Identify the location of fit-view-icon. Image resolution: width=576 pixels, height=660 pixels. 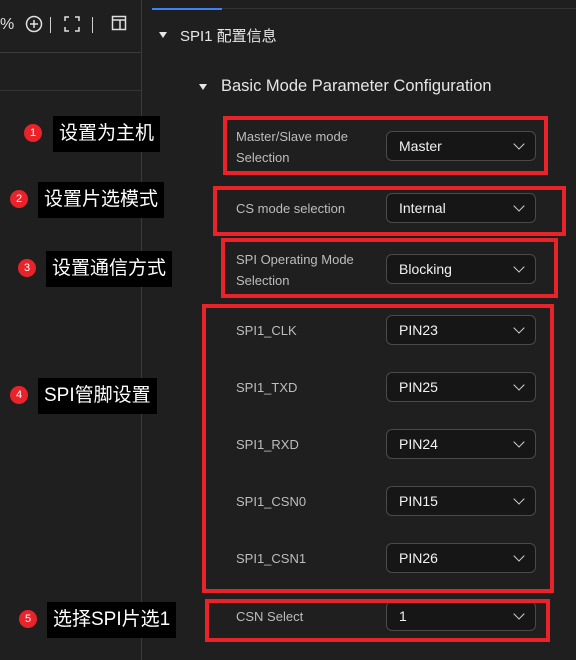
(72, 27).